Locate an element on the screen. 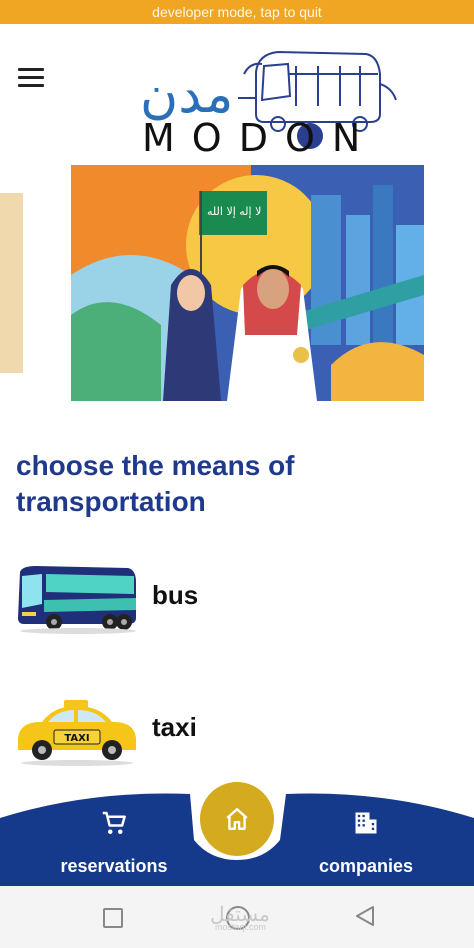 Image resolution: width=474 pixels, height=948 pixels. home-button is located at coordinates (237, 819).